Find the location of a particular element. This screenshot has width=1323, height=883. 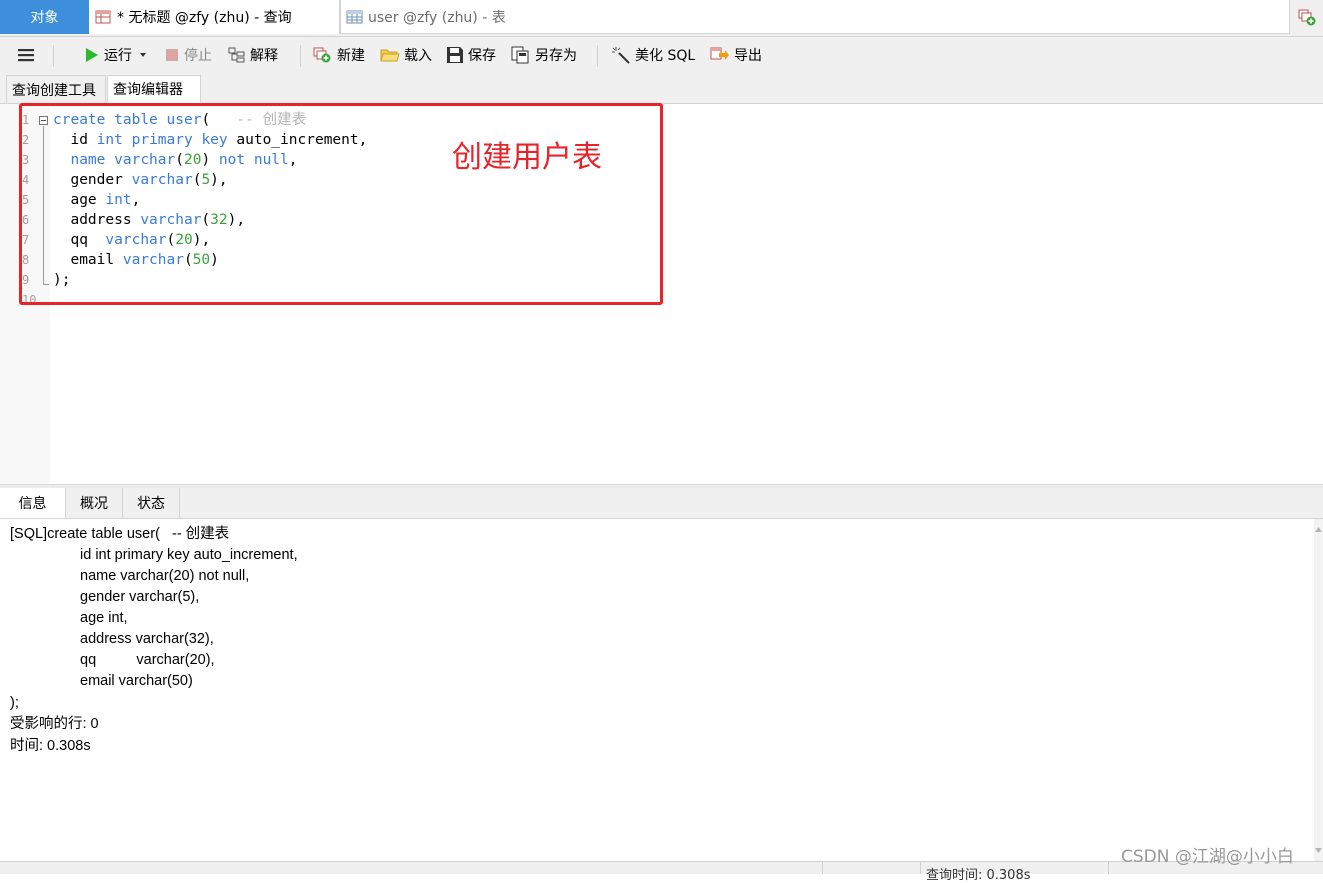

output-scrollbar is located at coordinates (1318, 690).